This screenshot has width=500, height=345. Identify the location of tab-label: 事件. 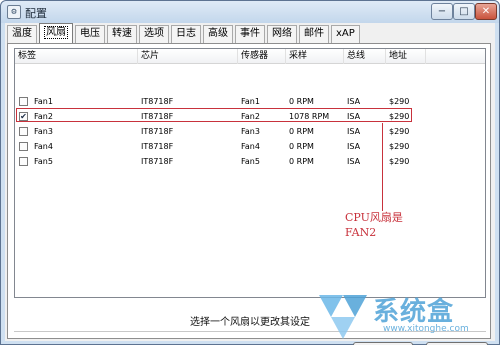
(250, 33).